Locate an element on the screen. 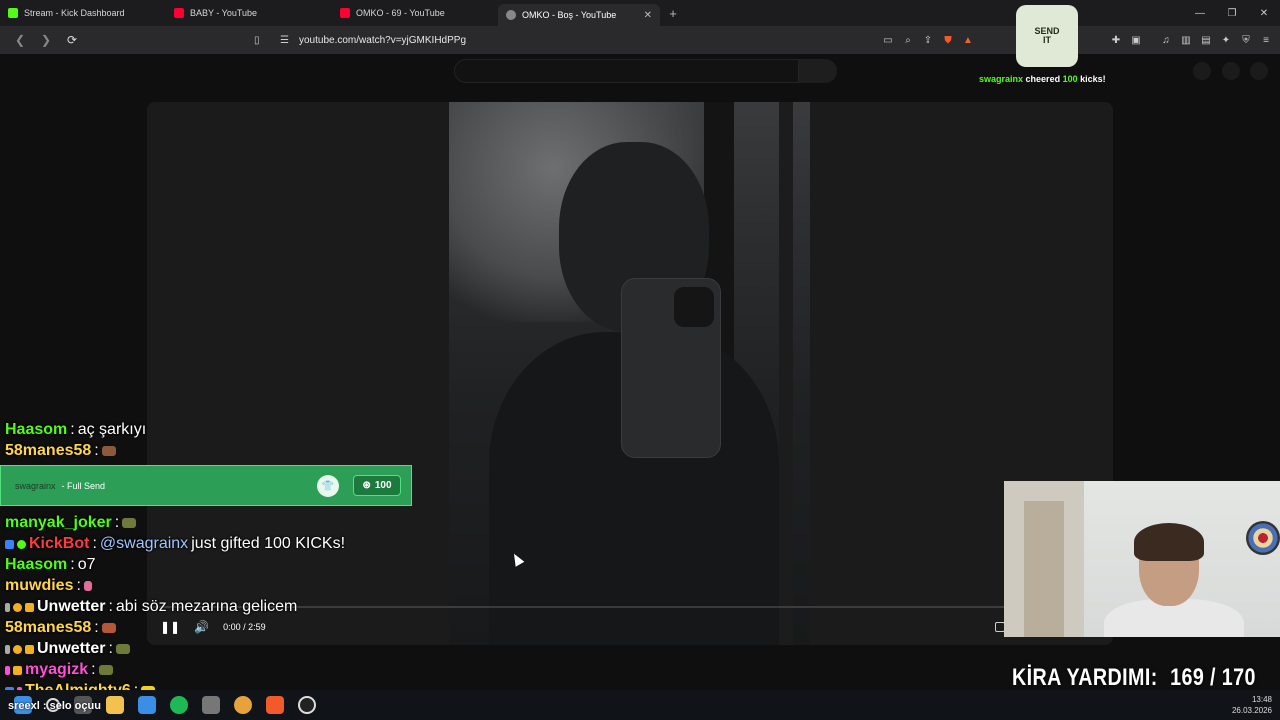  chat-message: 58manes58 : is located at coordinates (60, 628).